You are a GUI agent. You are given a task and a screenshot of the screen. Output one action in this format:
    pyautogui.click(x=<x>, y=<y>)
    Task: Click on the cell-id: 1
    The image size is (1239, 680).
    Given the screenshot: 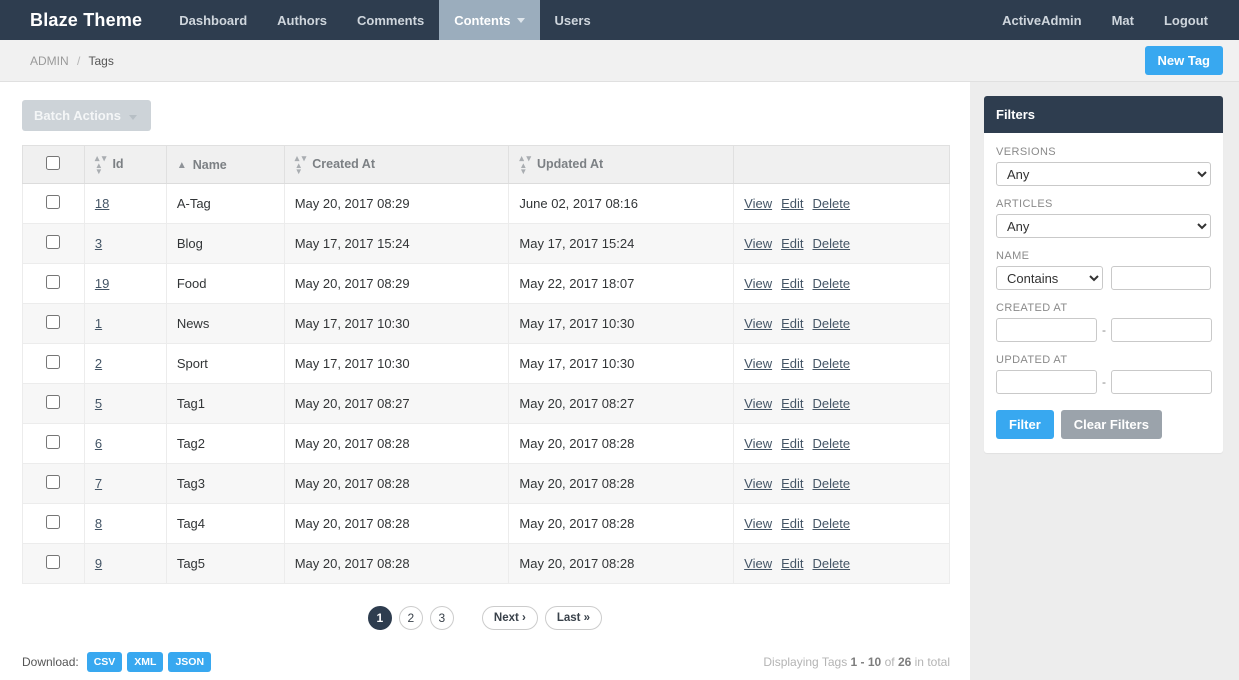 What is the action you would take?
    pyautogui.click(x=125, y=323)
    